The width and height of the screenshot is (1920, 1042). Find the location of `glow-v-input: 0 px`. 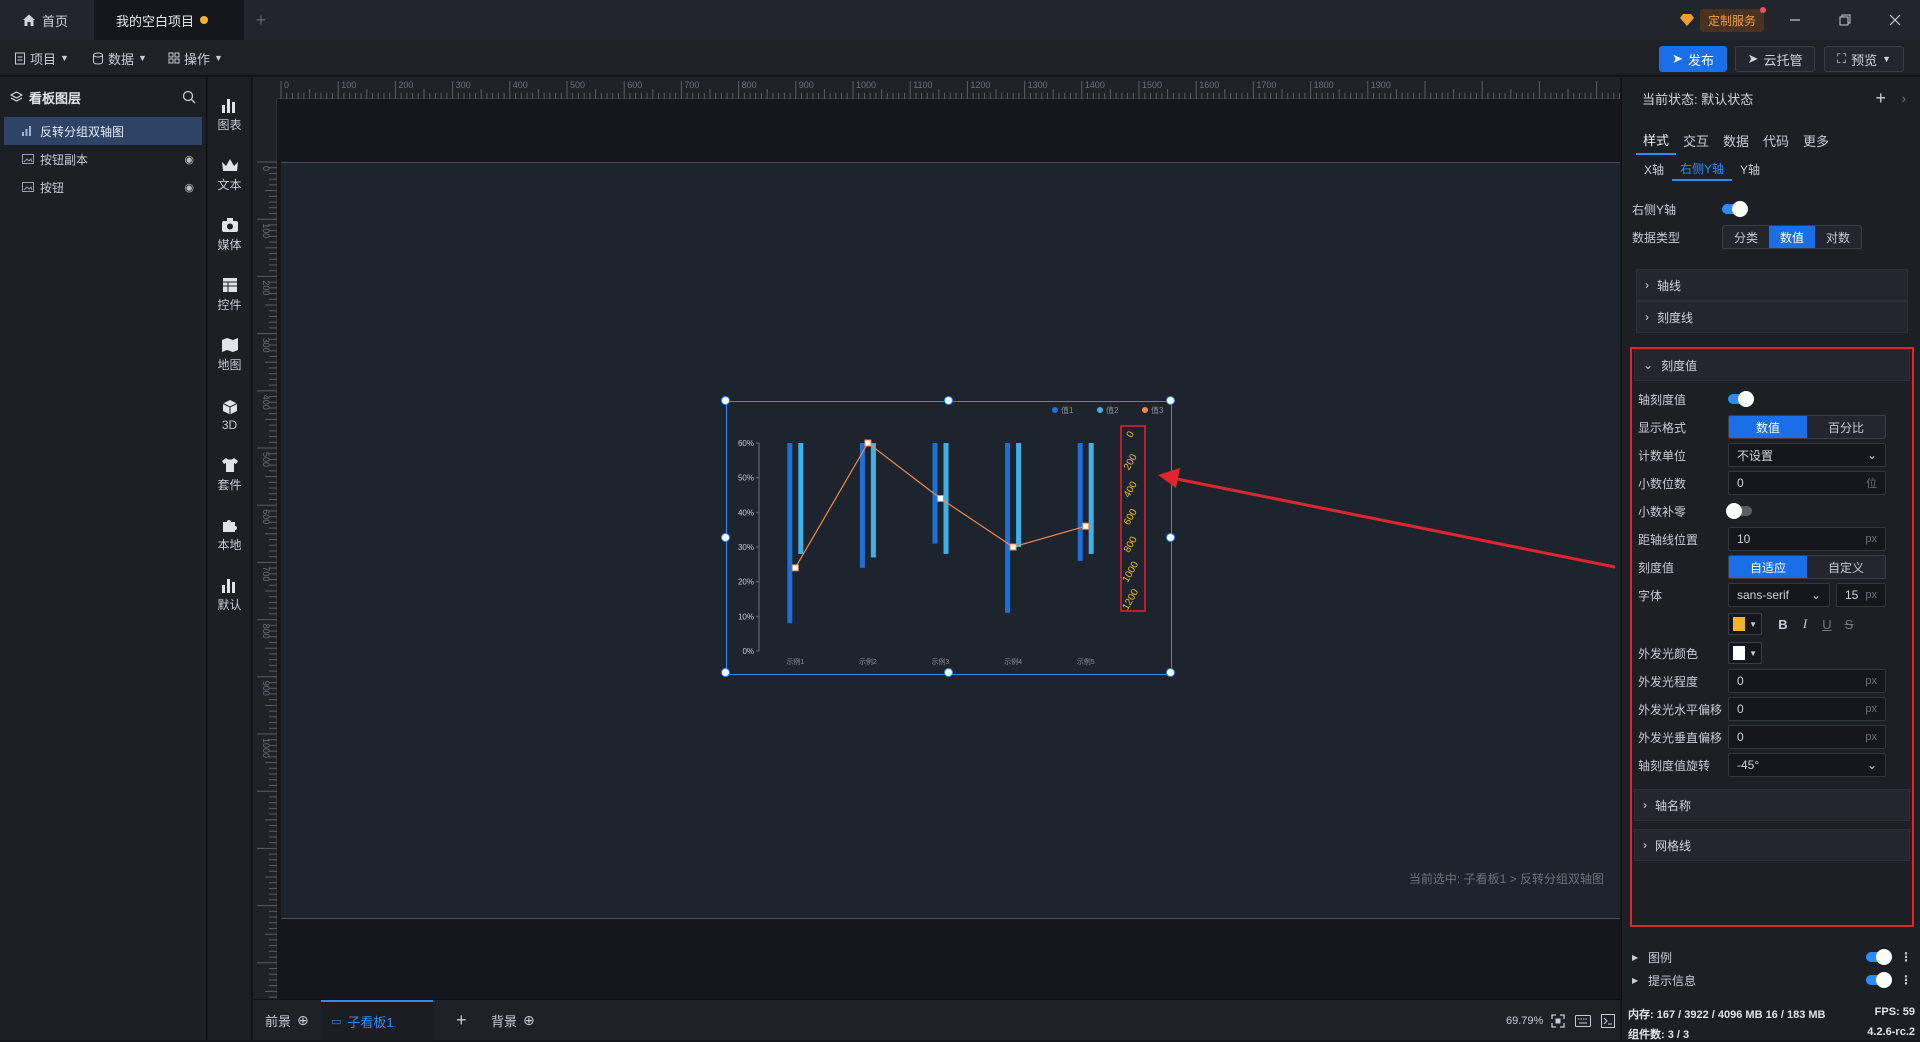

glow-v-input: 0 px is located at coordinates (1807, 737).